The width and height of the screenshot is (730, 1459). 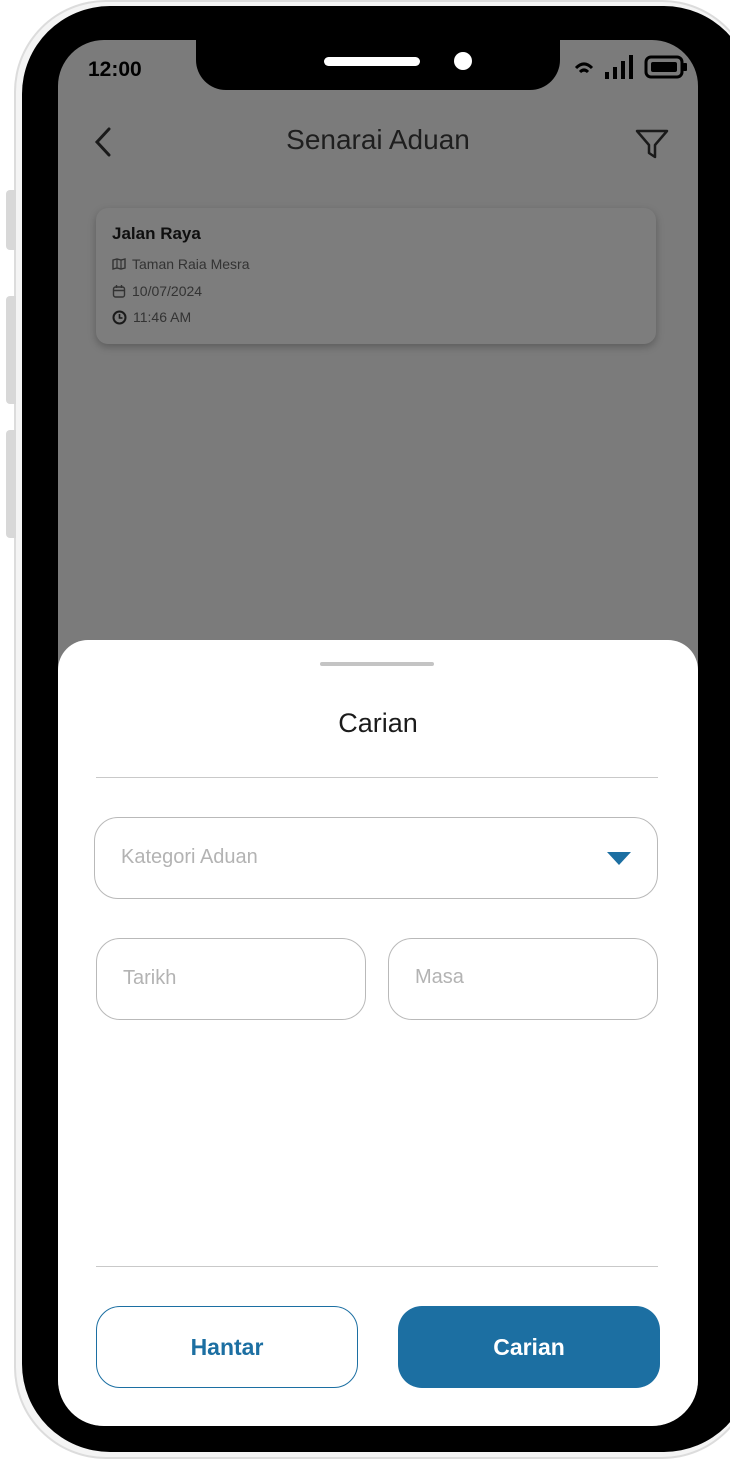 What do you see at coordinates (156, 233) in the screenshot?
I see `complaint-title: Jalan Raya` at bounding box center [156, 233].